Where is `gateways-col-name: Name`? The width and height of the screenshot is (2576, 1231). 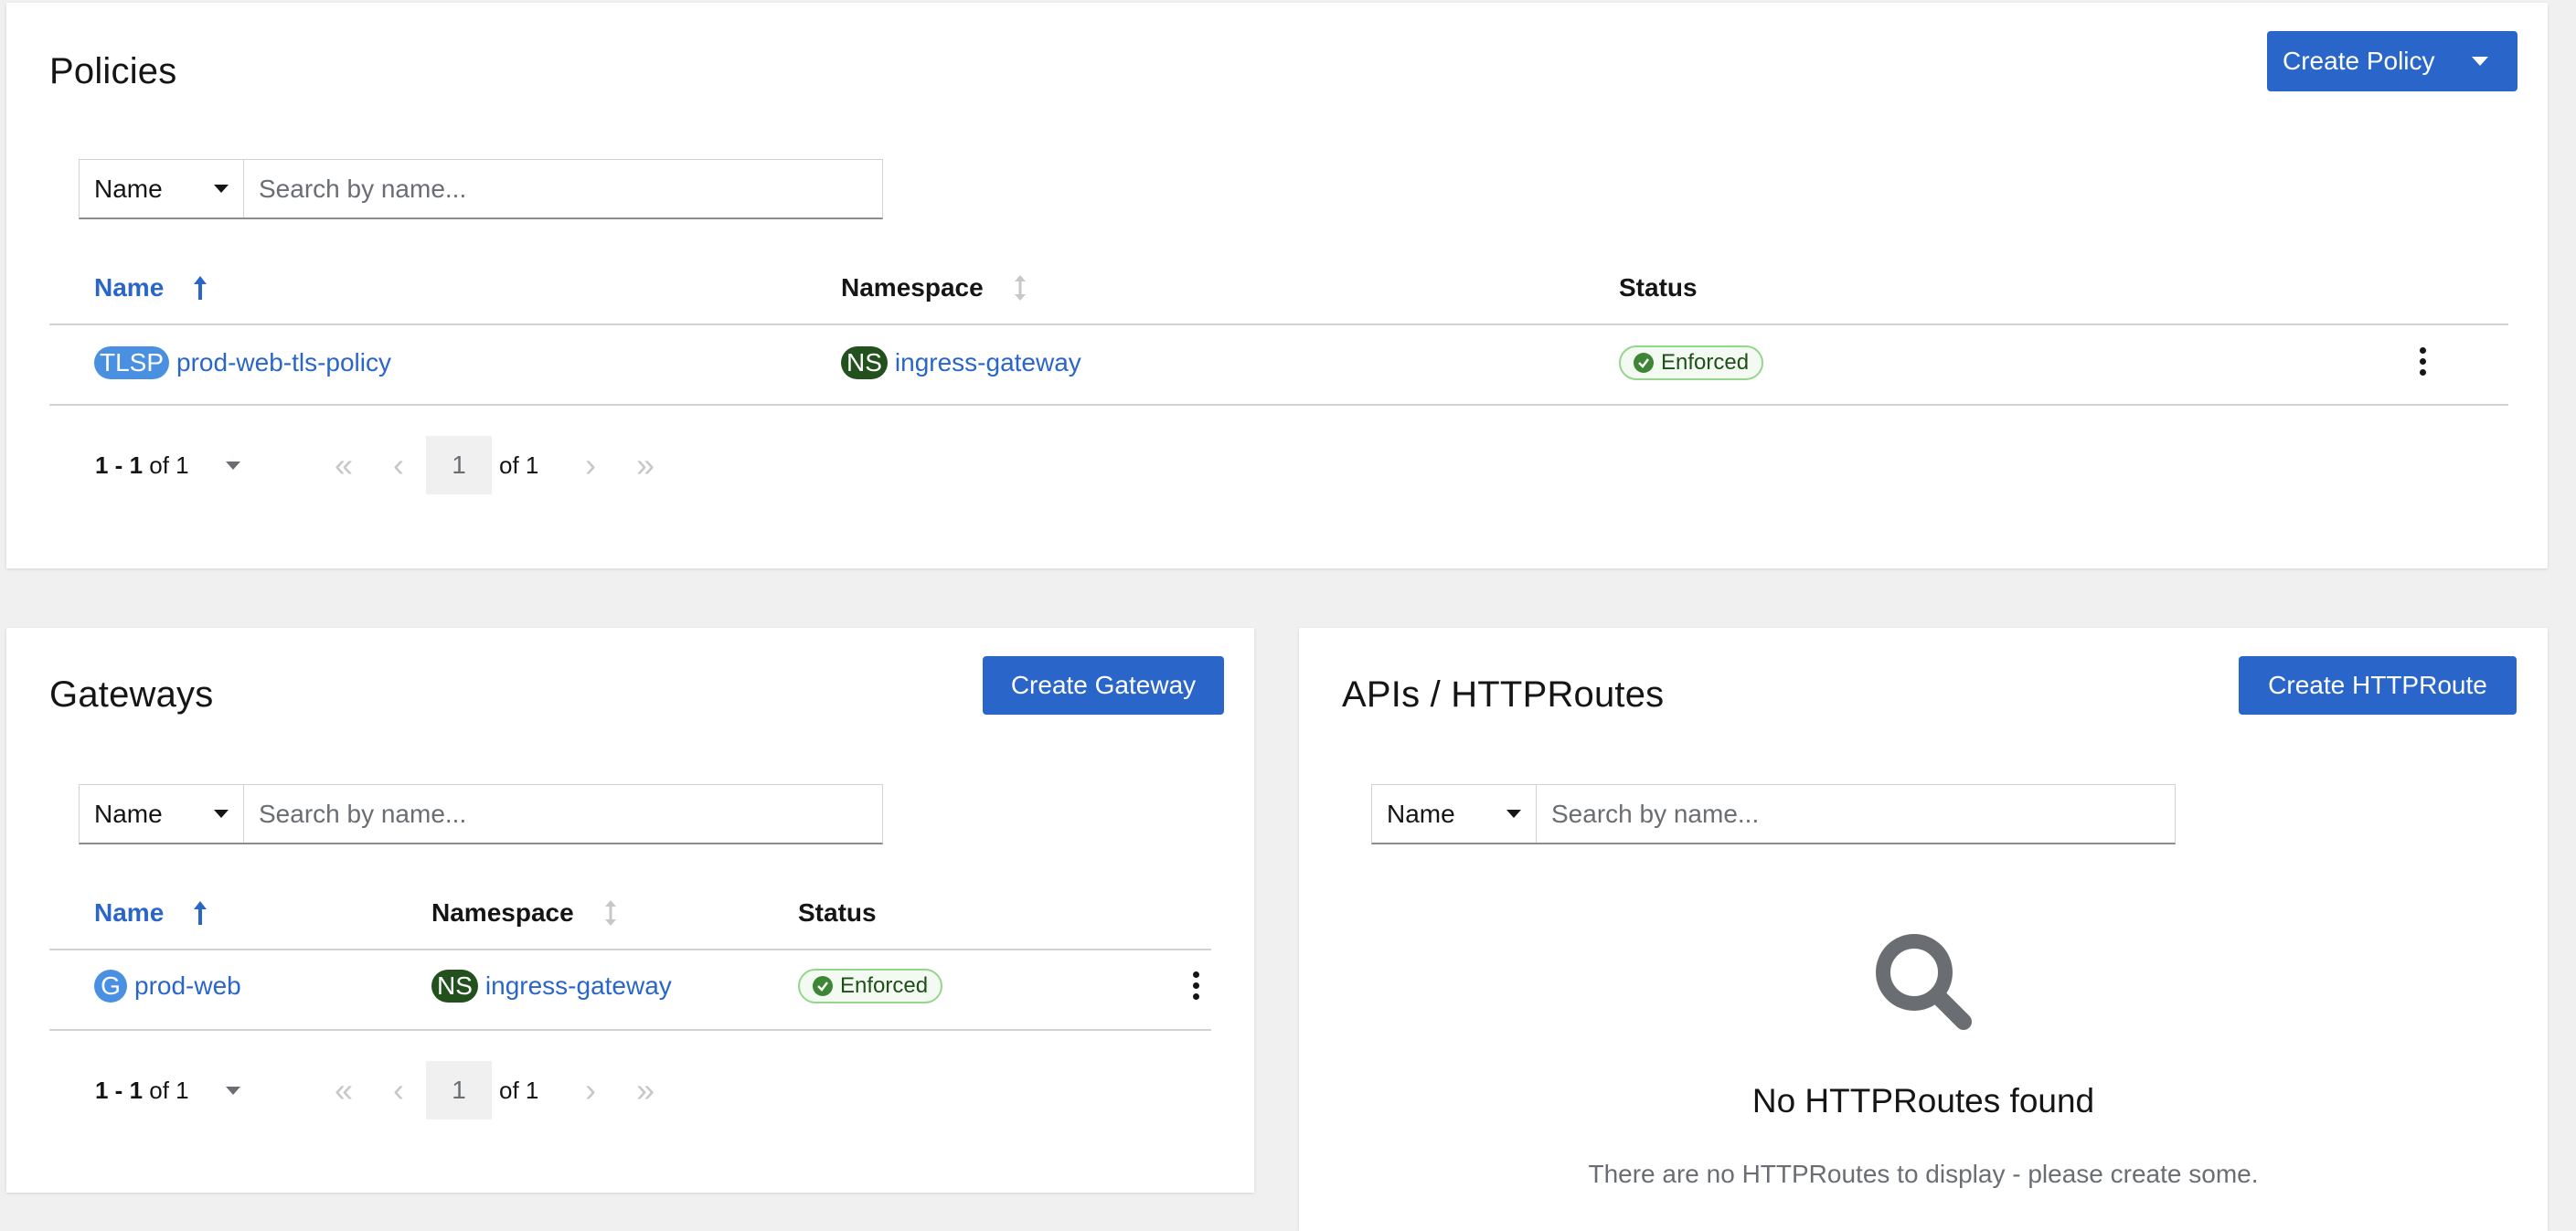 gateways-col-name: Name is located at coordinates (151, 913).